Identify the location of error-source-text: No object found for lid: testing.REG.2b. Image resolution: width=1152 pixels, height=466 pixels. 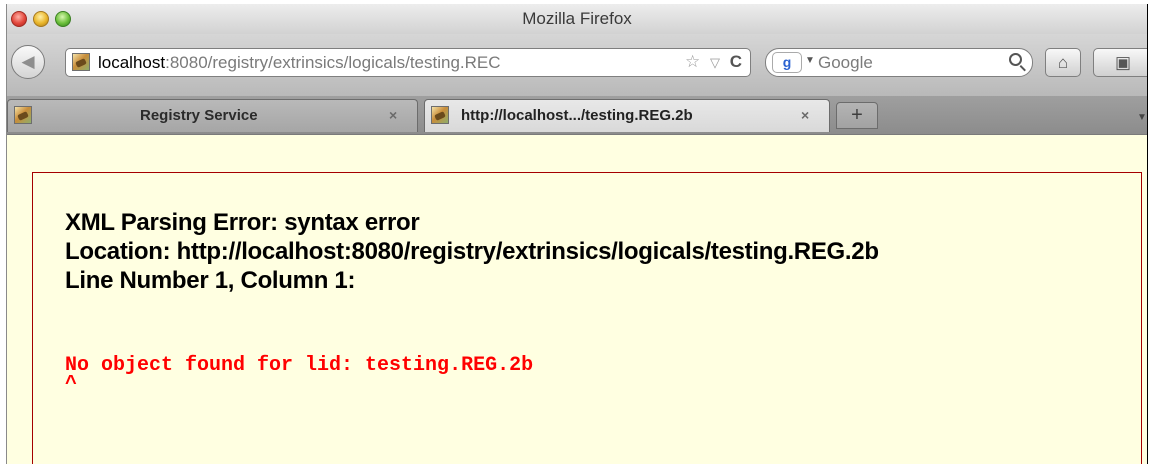
(299, 365).